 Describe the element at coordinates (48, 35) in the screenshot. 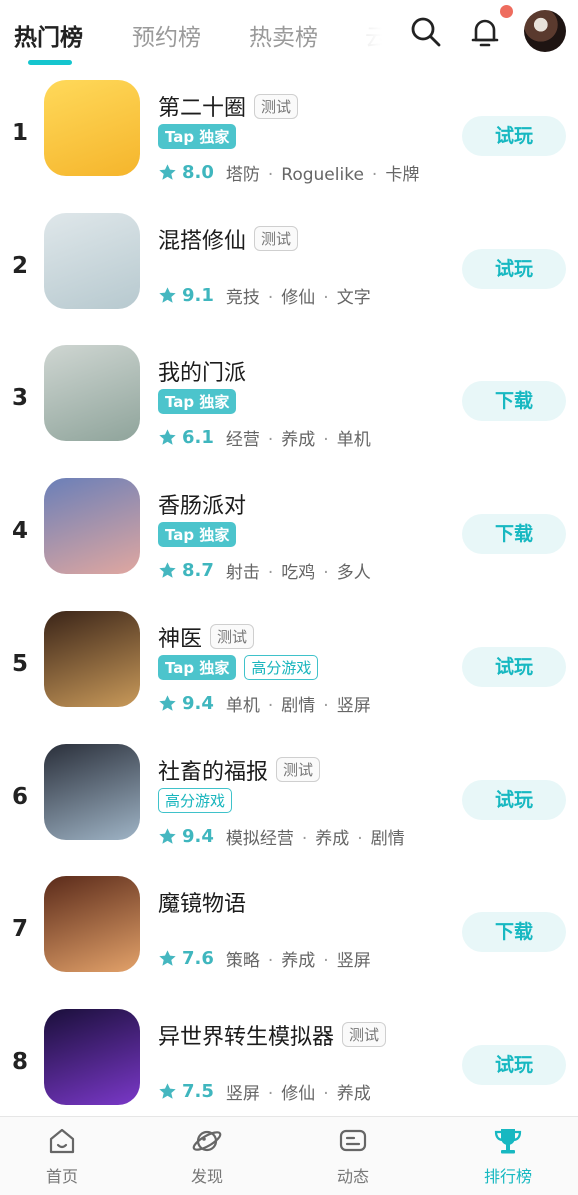

I see `tab-hot: 热门榜` at that location.